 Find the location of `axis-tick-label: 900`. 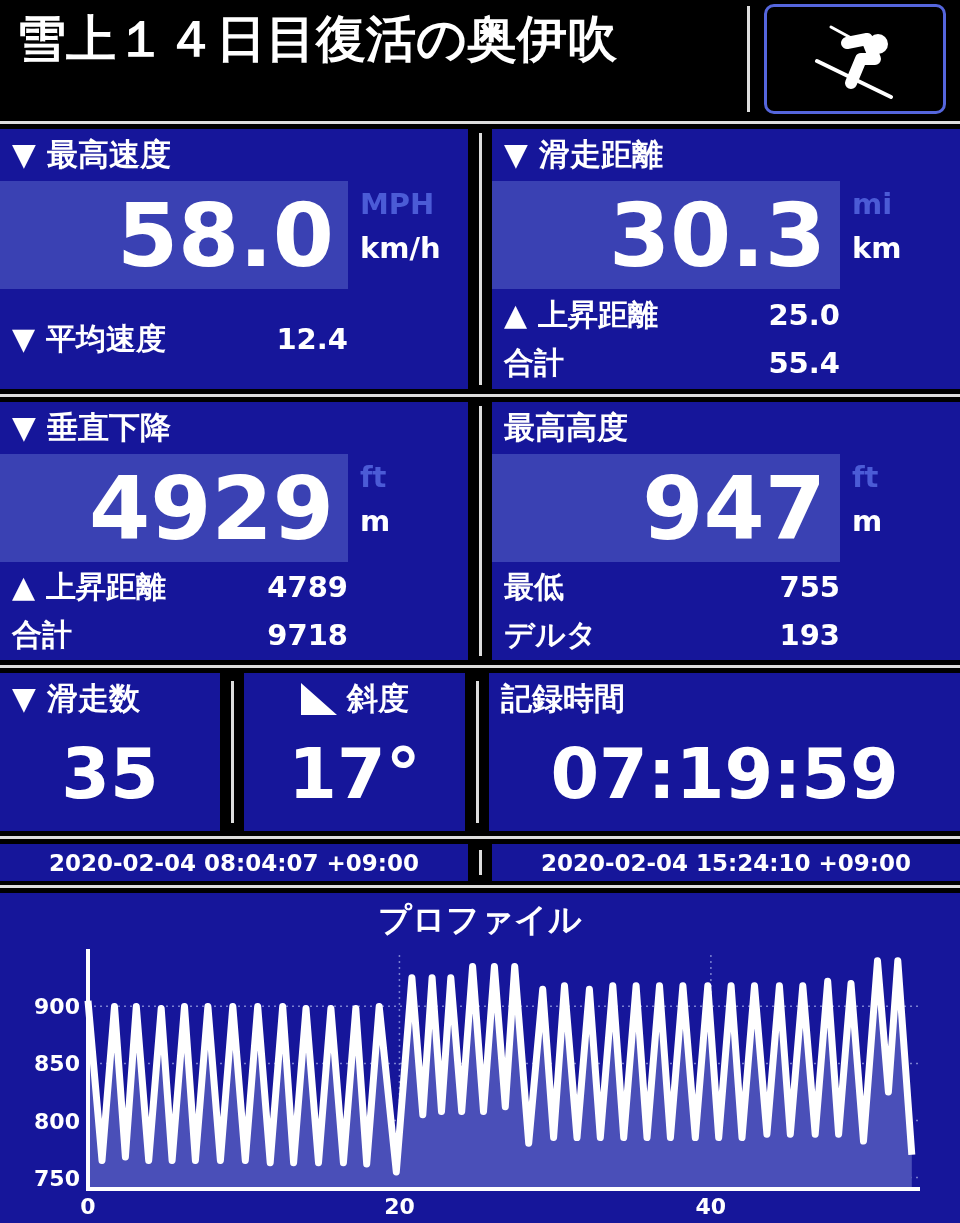

axis-tick-label: 900 is located at coordinates (57, 1007).